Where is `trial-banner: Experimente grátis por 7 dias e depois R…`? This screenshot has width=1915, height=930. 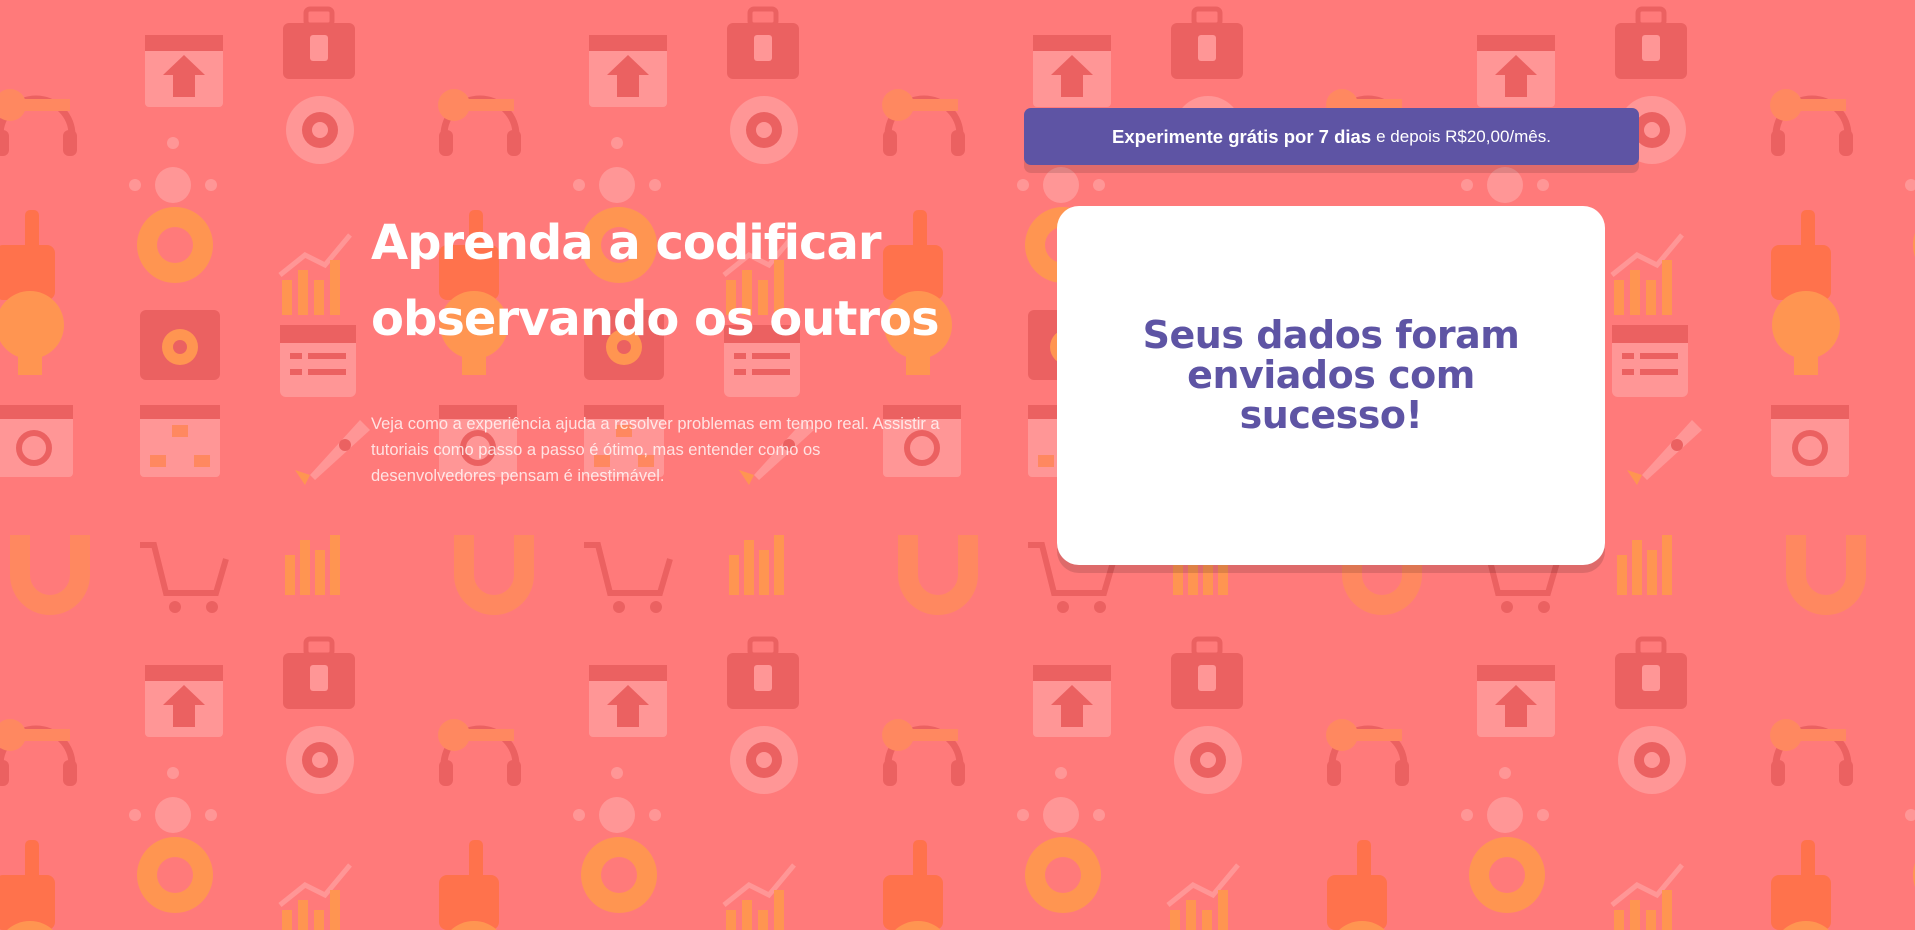 trial-banner: Experimente grátis por 7 dias e depois R… is located at coordinates (1331, 136).